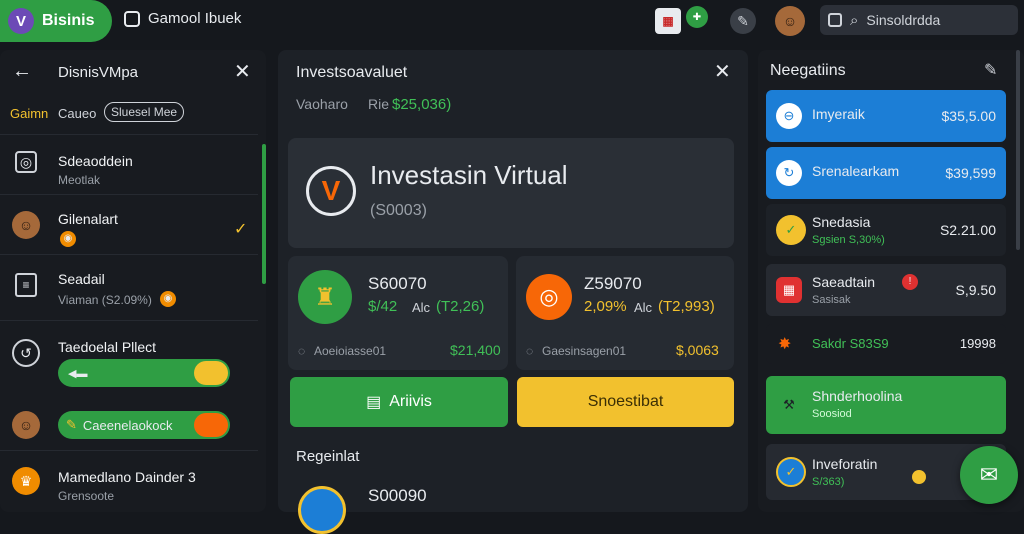 Image resolution: width=1024 pixels, height=534 pixels. Describe the element at coordinates (910, 282) in the screenshot. I see `alert-badge-icon: !` at that location.